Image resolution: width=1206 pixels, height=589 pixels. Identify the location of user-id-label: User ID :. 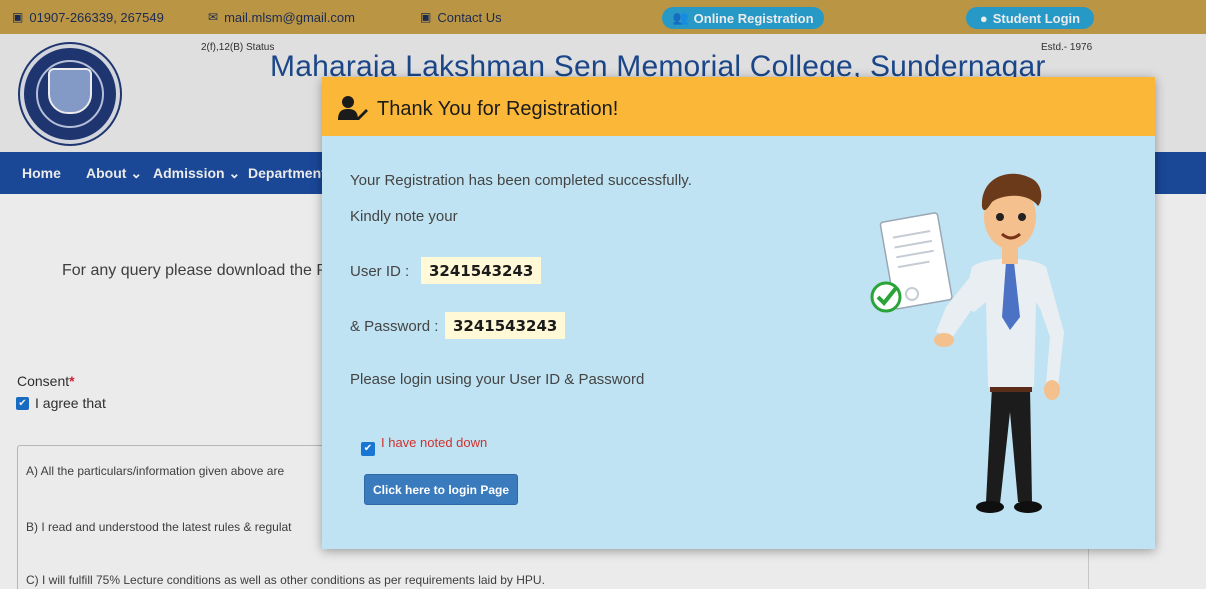
(380, 271).